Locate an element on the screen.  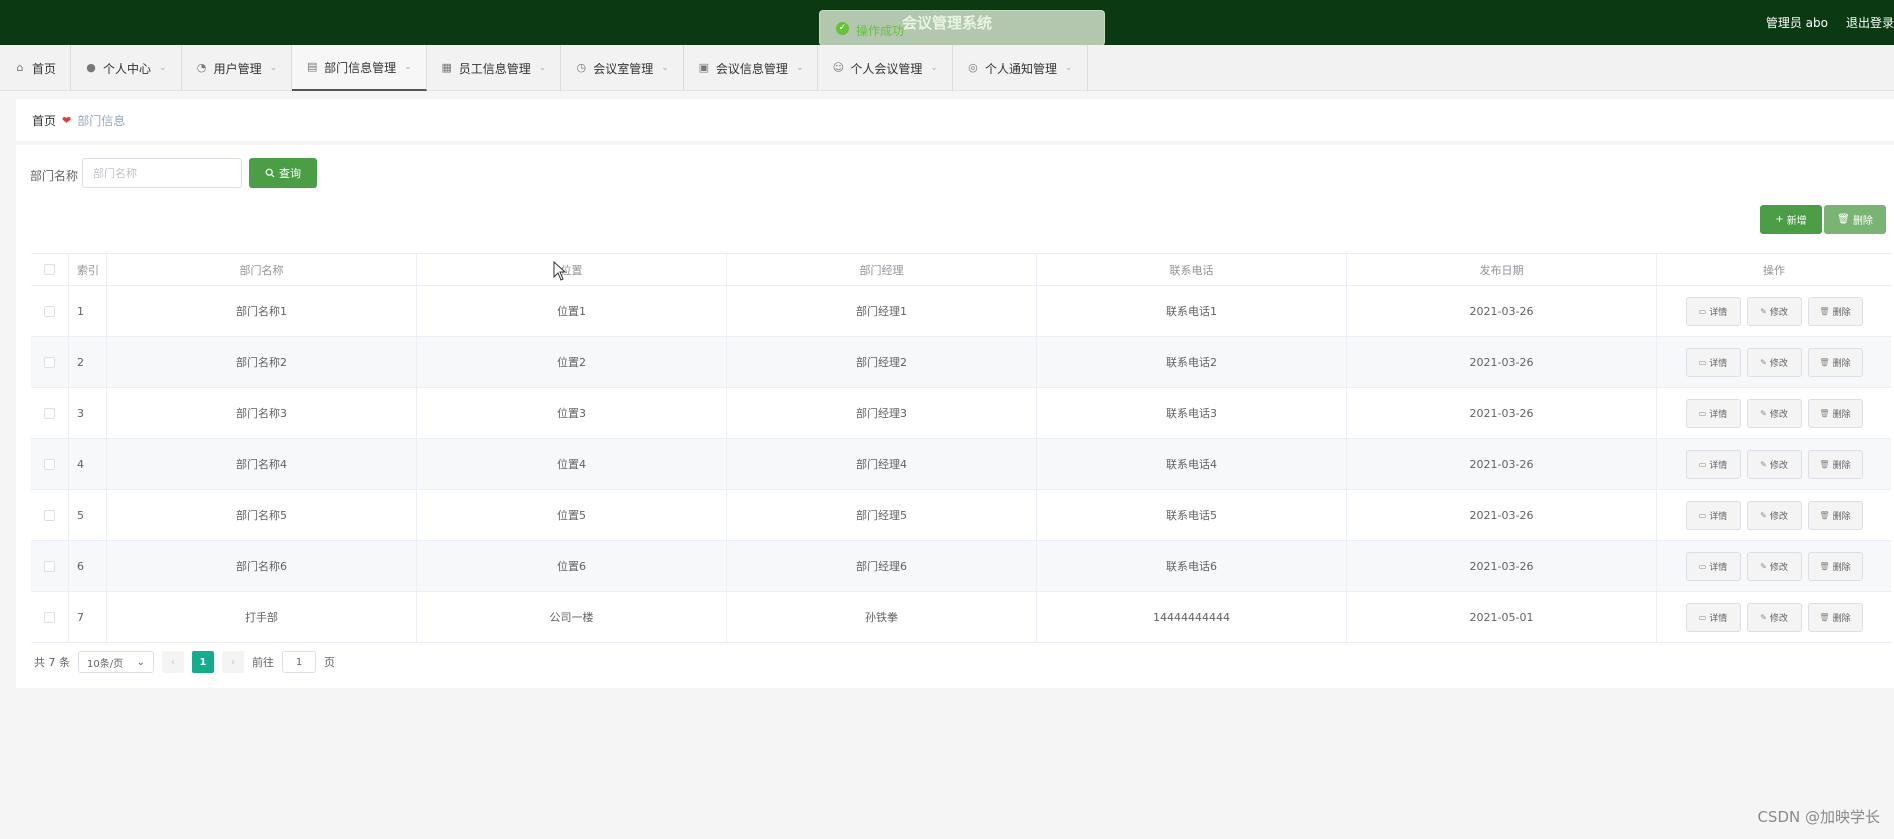
page-size-value: 10条/页 is located at coordinates (105, 664).